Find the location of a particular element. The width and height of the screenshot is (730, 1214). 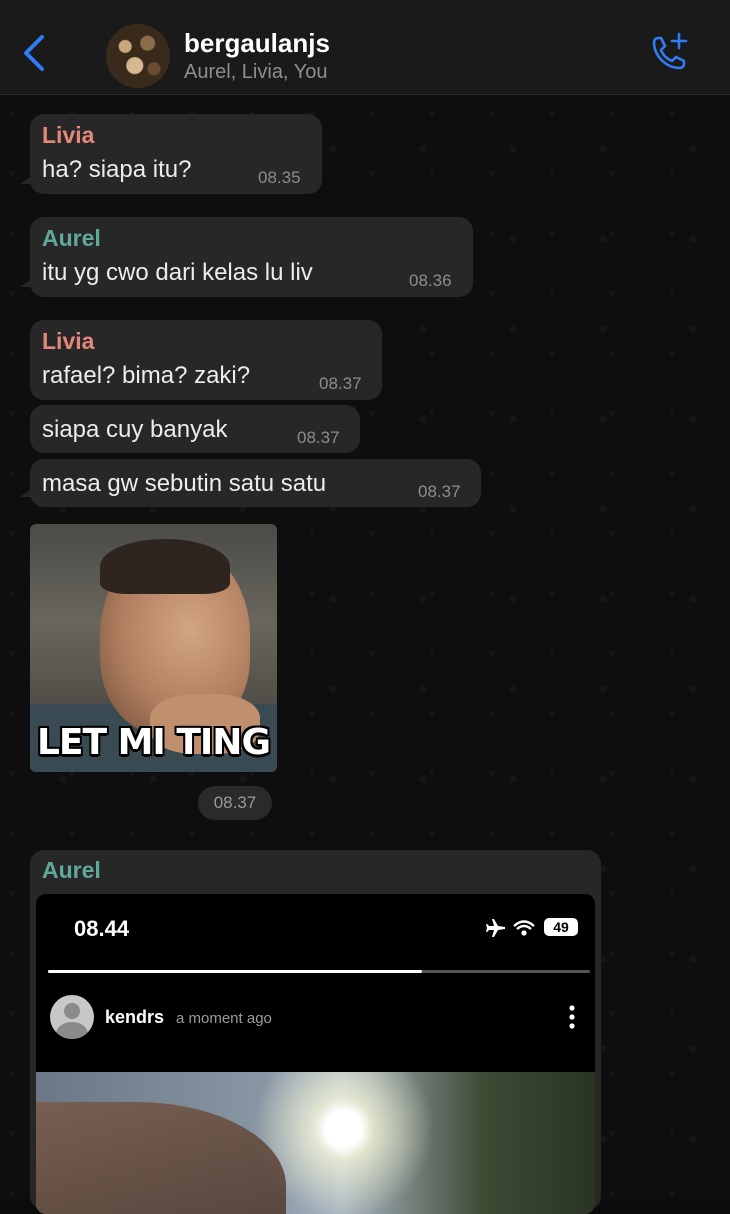

message-bubble: siapa cuy banyak 08.37 is located at coordinates (195, 429).